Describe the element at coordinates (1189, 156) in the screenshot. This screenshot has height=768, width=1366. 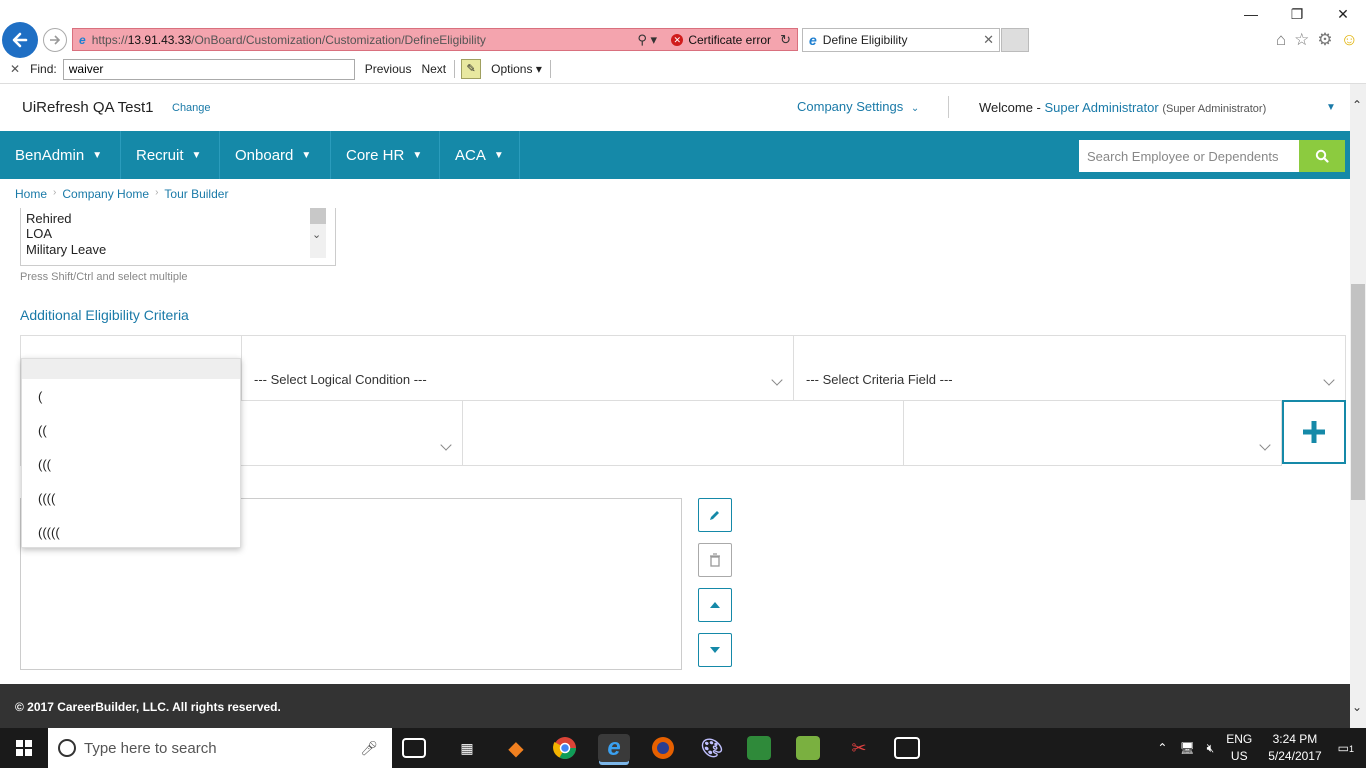
I see `employee-search-input: Search Employee or Dependents` at that location.